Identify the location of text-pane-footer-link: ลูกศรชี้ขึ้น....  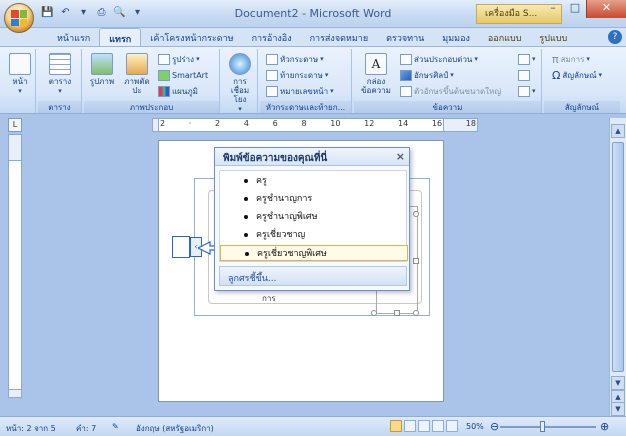
(313, 276).